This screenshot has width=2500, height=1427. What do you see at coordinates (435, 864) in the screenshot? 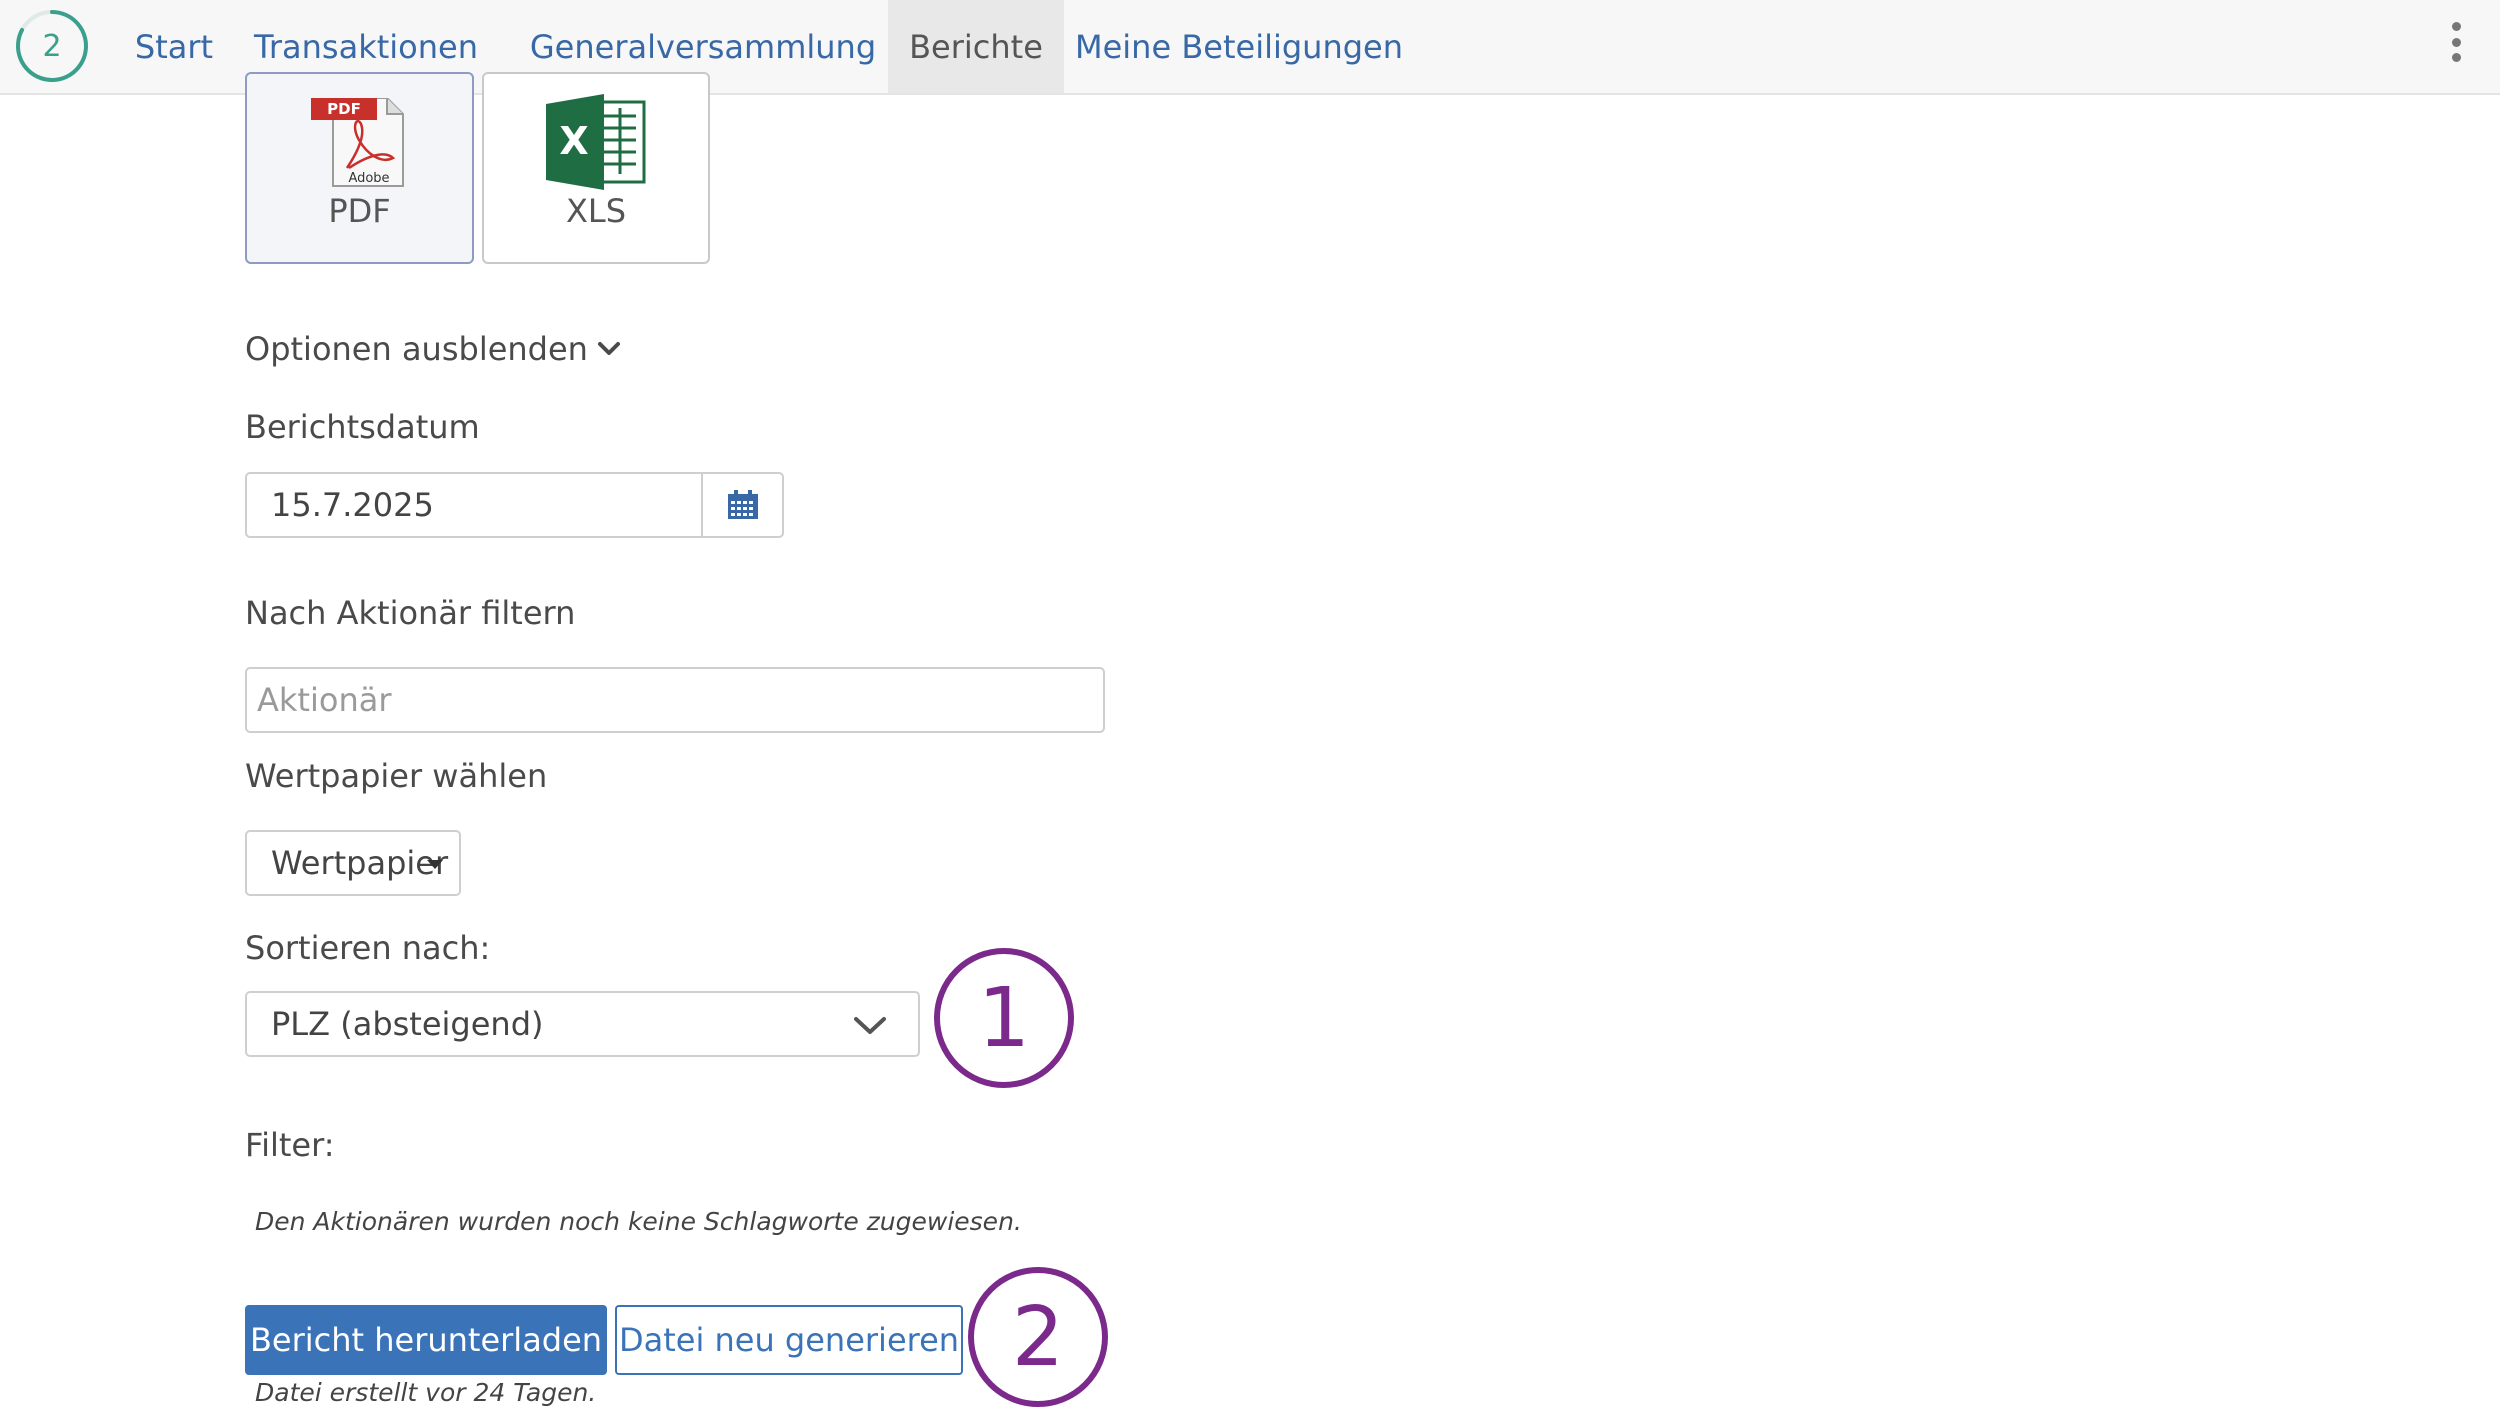
I see `caret-down-icon` at bounding box center [435, 864].